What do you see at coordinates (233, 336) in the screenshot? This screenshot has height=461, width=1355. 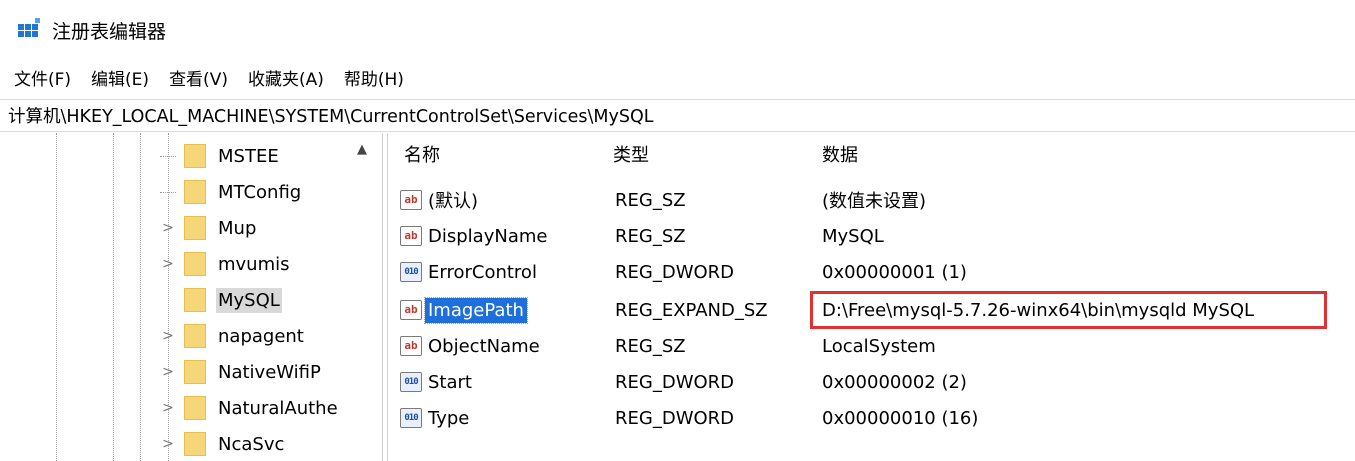 I see `tree-item-napagent: > napagent` at bounding box center [233, 336].